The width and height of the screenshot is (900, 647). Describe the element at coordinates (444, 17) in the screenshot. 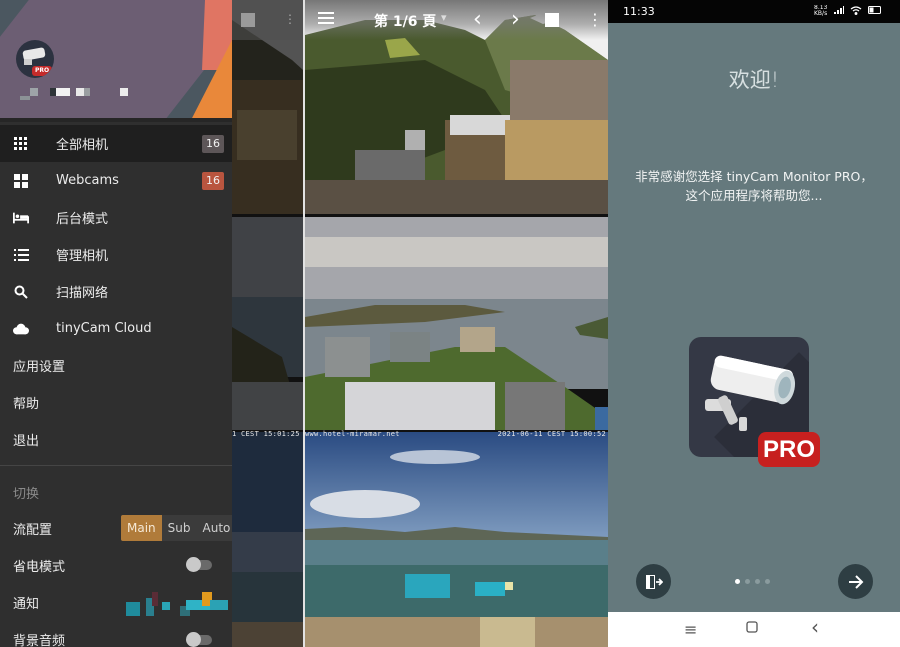

I see `page-dropdown-icon: ▾` at that location.